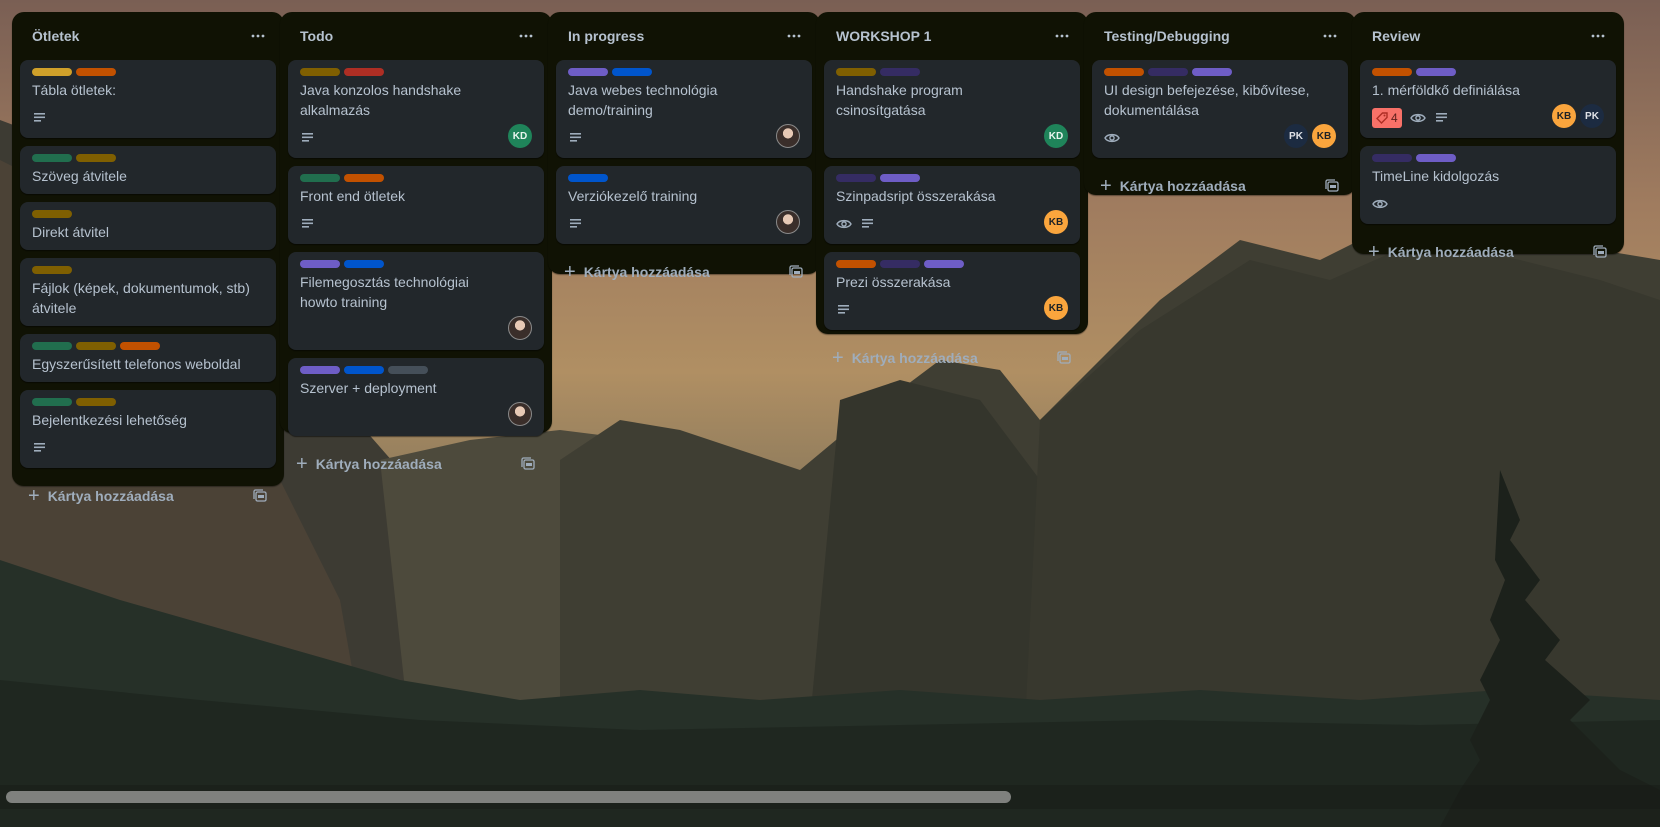  Describe the element at coordinates (52, 72) in the screenshot. I see `label-yellow` at that location.